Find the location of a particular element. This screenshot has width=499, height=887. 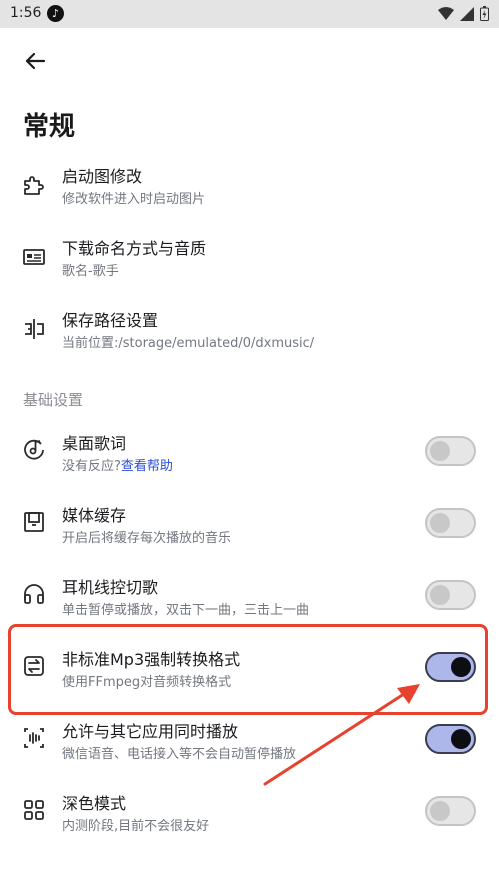

status-bar: 1:56 ♪ is located at coordinates (249, 14).